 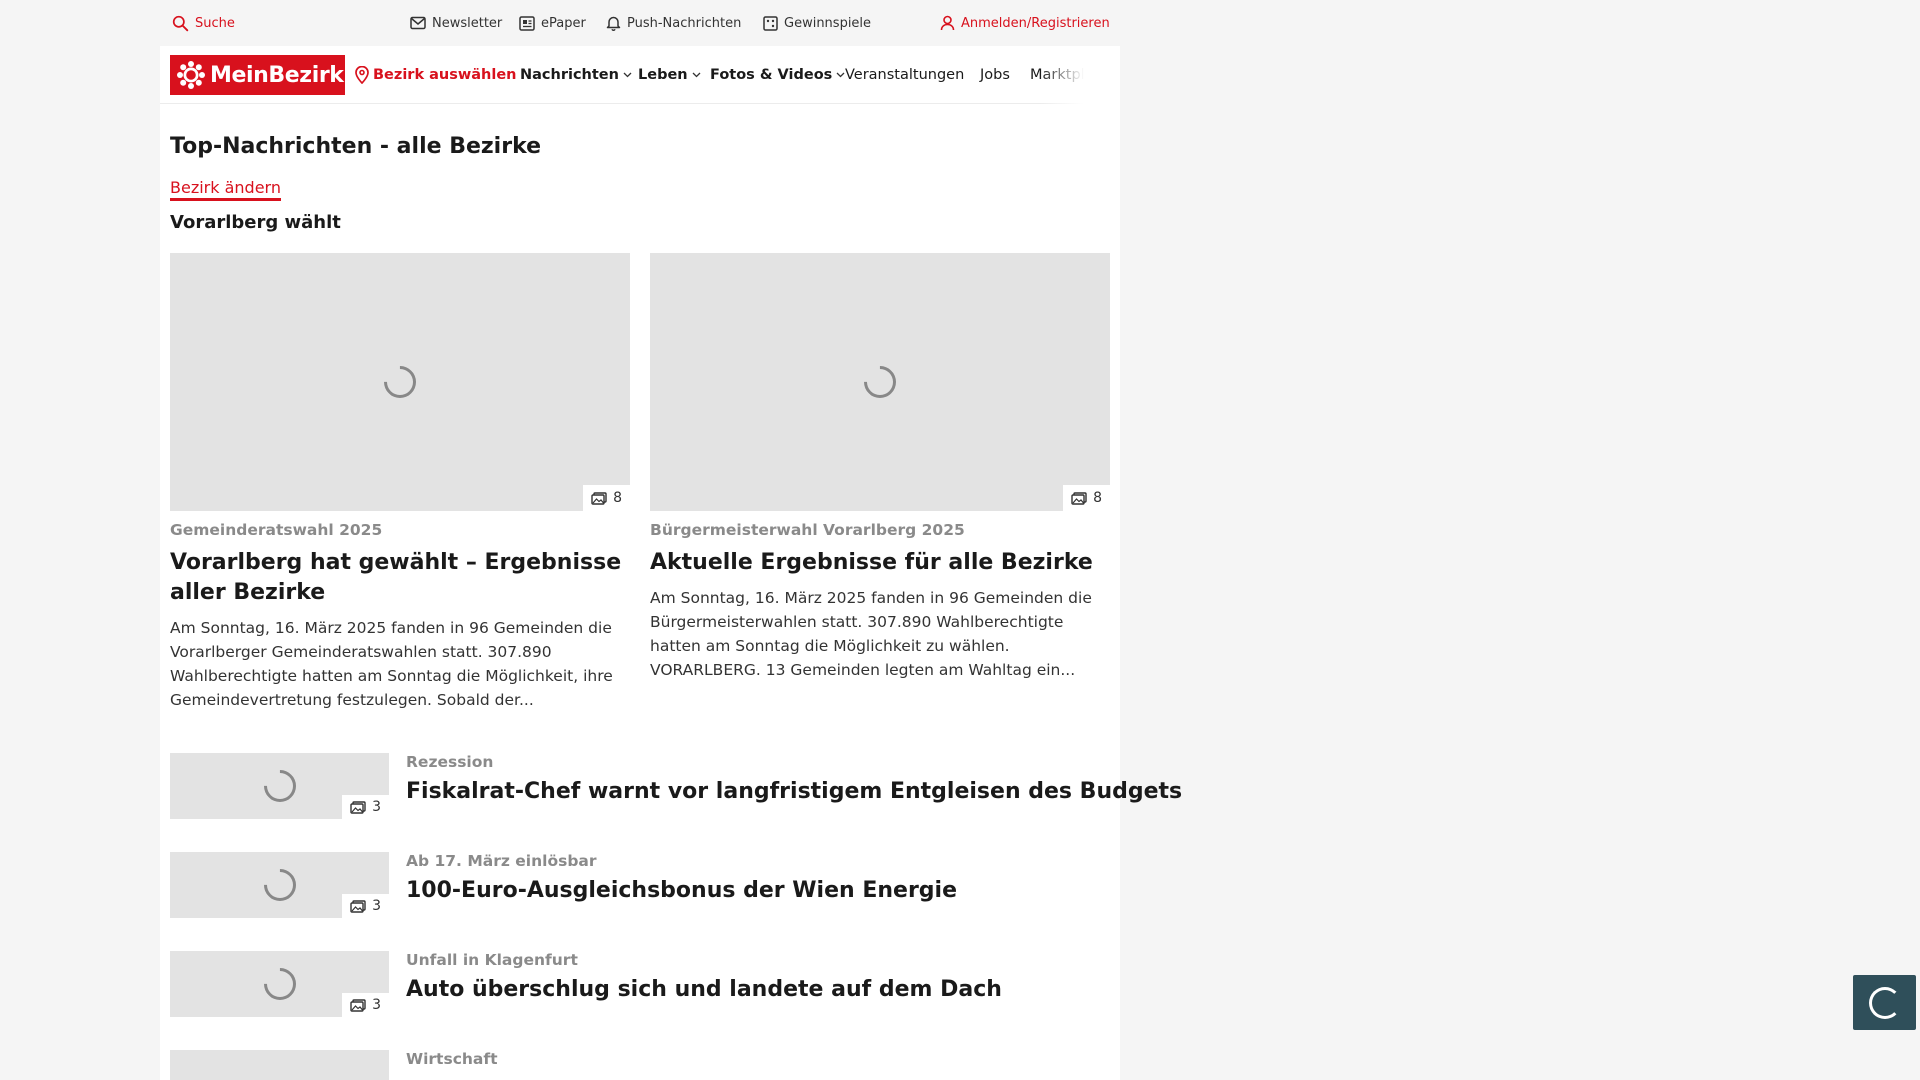 What do you see at coordinates (225, 189) in the screenshot?
I see `change-bezirk-link: Bezirk ändern` at bounding box center [225, 189].